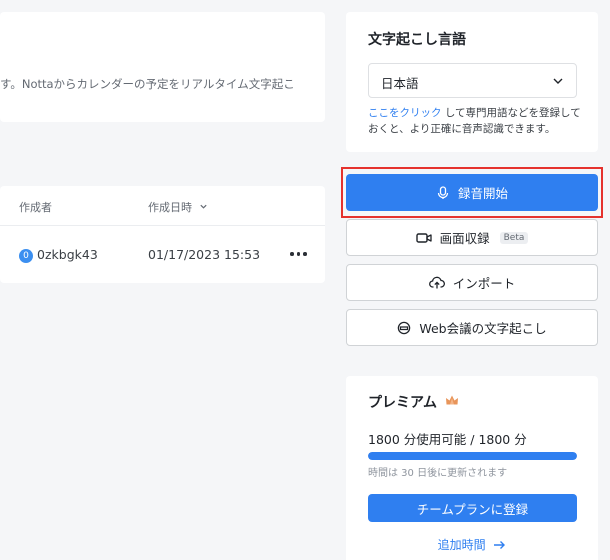 The image size is (610, 560). Describe the element at coordinates (452, 400) in the screenshot. I see `crown-icon` at that location.